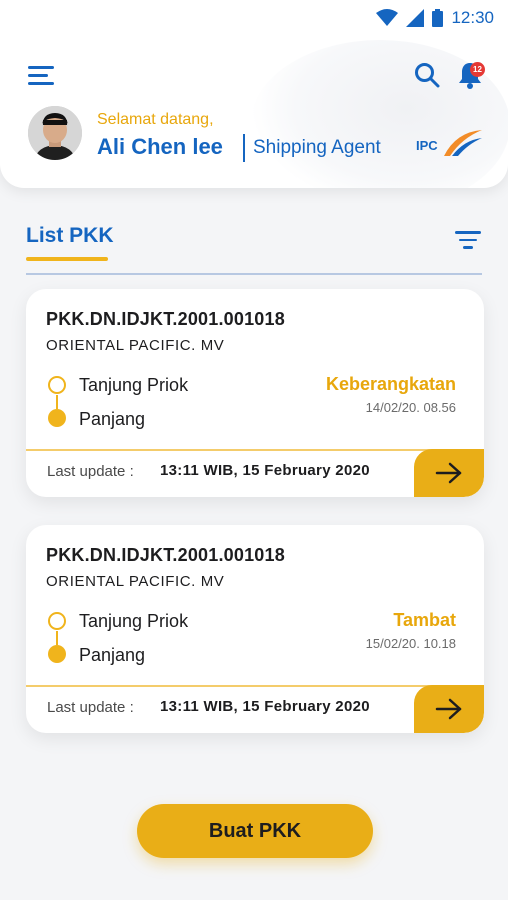 This screenshot has height=900, width=508. I want to click on status-label: Tambat, so click(424, 620).